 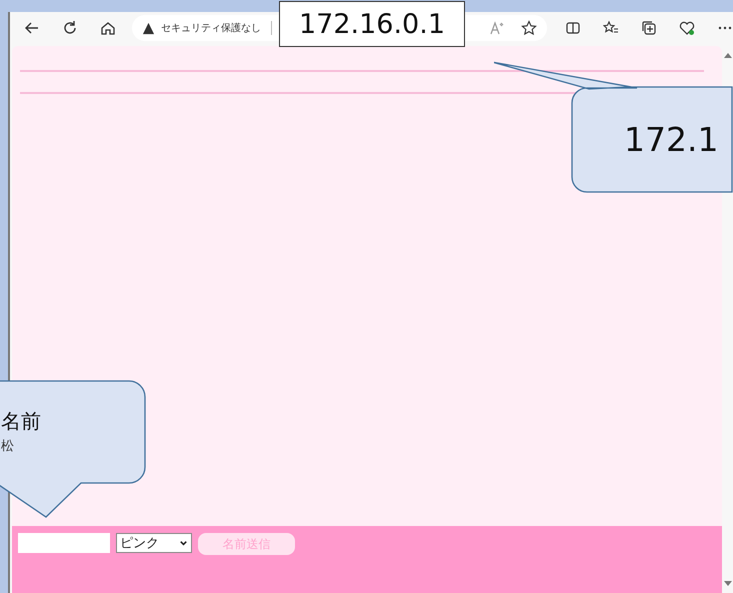 What do you see at coordinates (497, 28) in the screenshot?
I see `read-aloud-icon` at bounding box center [497, 28].